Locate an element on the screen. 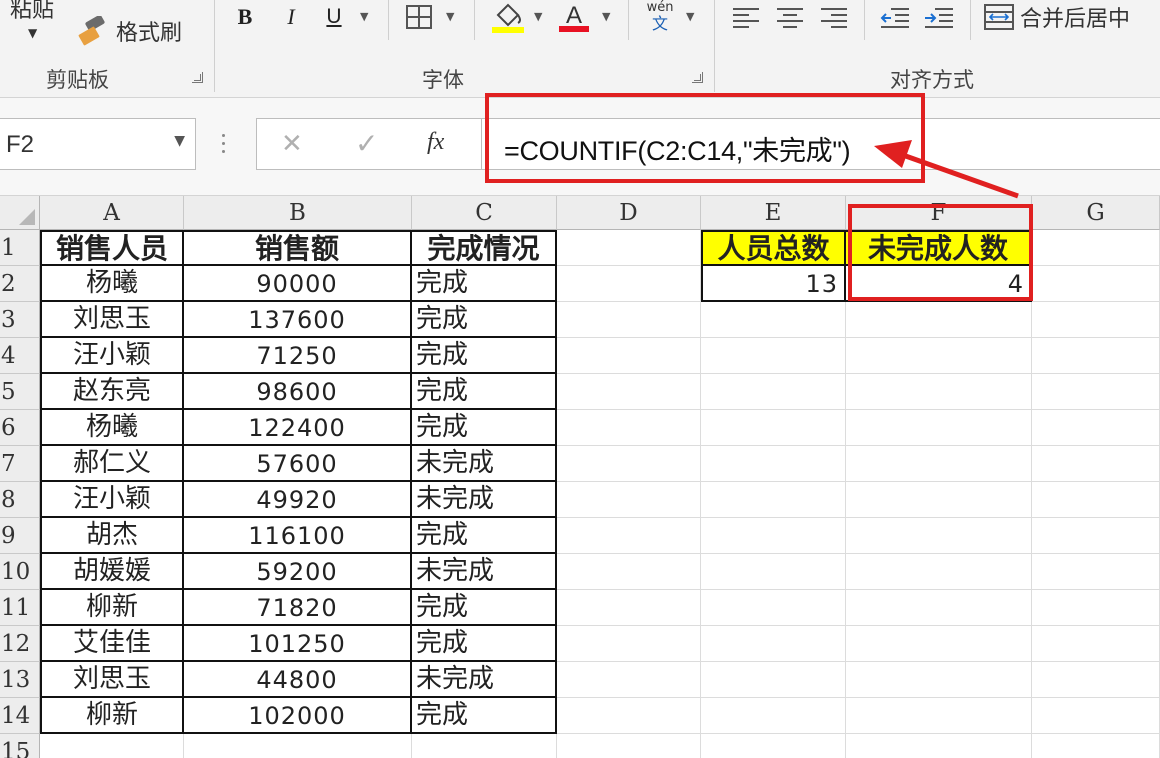 The image size is (1160, 758). cell-a6: 杨曦 is located at coordinates (112, 428).